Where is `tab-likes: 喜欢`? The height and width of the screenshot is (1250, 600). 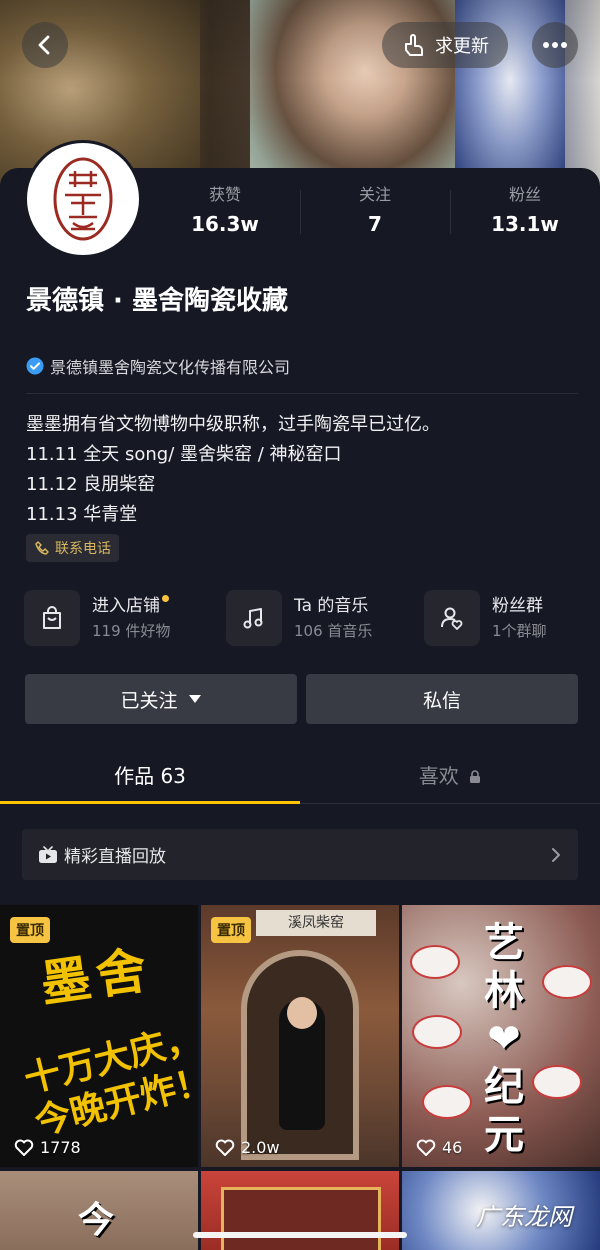
tab-likes: 喜欢 is located at coordinates (450, 775).